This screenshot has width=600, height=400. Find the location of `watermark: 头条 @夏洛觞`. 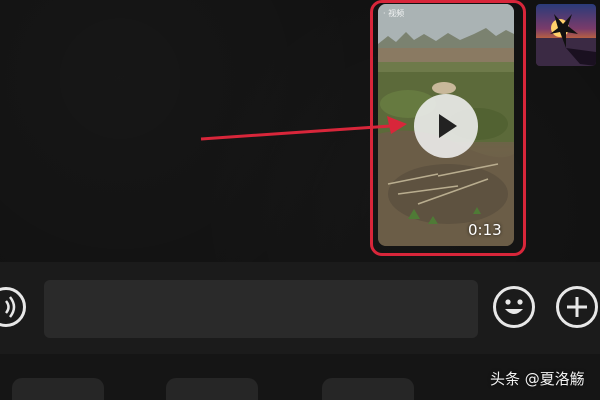

watermark: 头条 @夏洛觞 is located at coordinates (537, 379).